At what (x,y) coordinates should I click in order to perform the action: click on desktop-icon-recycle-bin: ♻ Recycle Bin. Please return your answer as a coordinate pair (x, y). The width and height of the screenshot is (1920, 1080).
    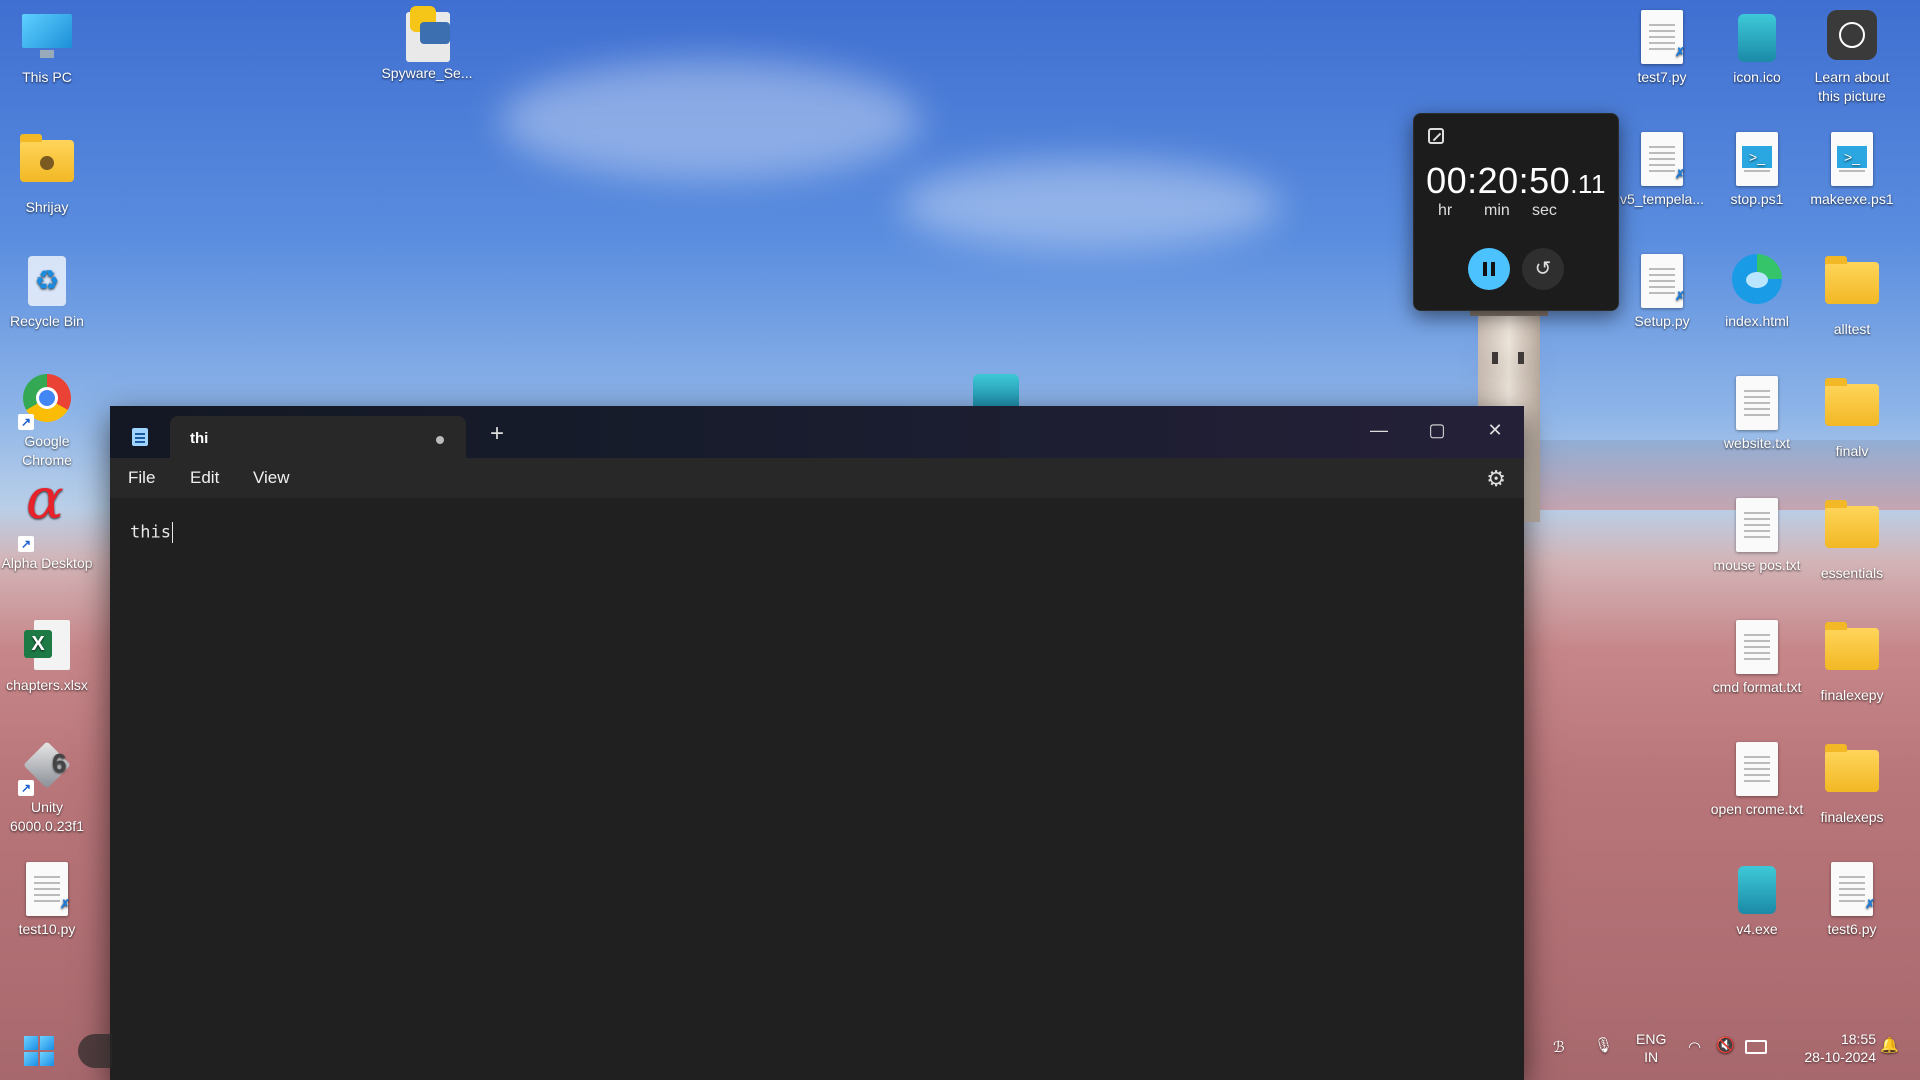
    Looking at the image, I should click on (47, 292).